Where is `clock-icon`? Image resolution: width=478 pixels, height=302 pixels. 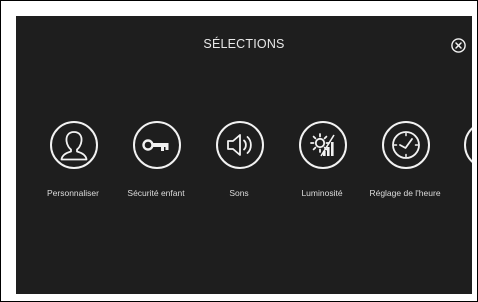
clock-icon is located at coordinates (406, 145).